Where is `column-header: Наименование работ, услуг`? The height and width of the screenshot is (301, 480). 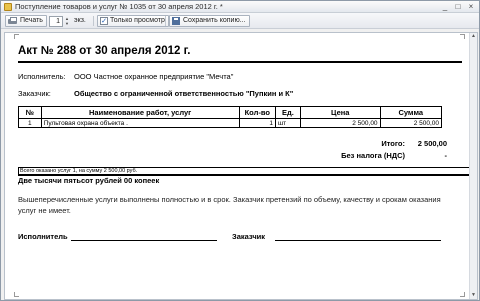
column-header: Наименование работ, услуг is located at coordinates (140, 112).